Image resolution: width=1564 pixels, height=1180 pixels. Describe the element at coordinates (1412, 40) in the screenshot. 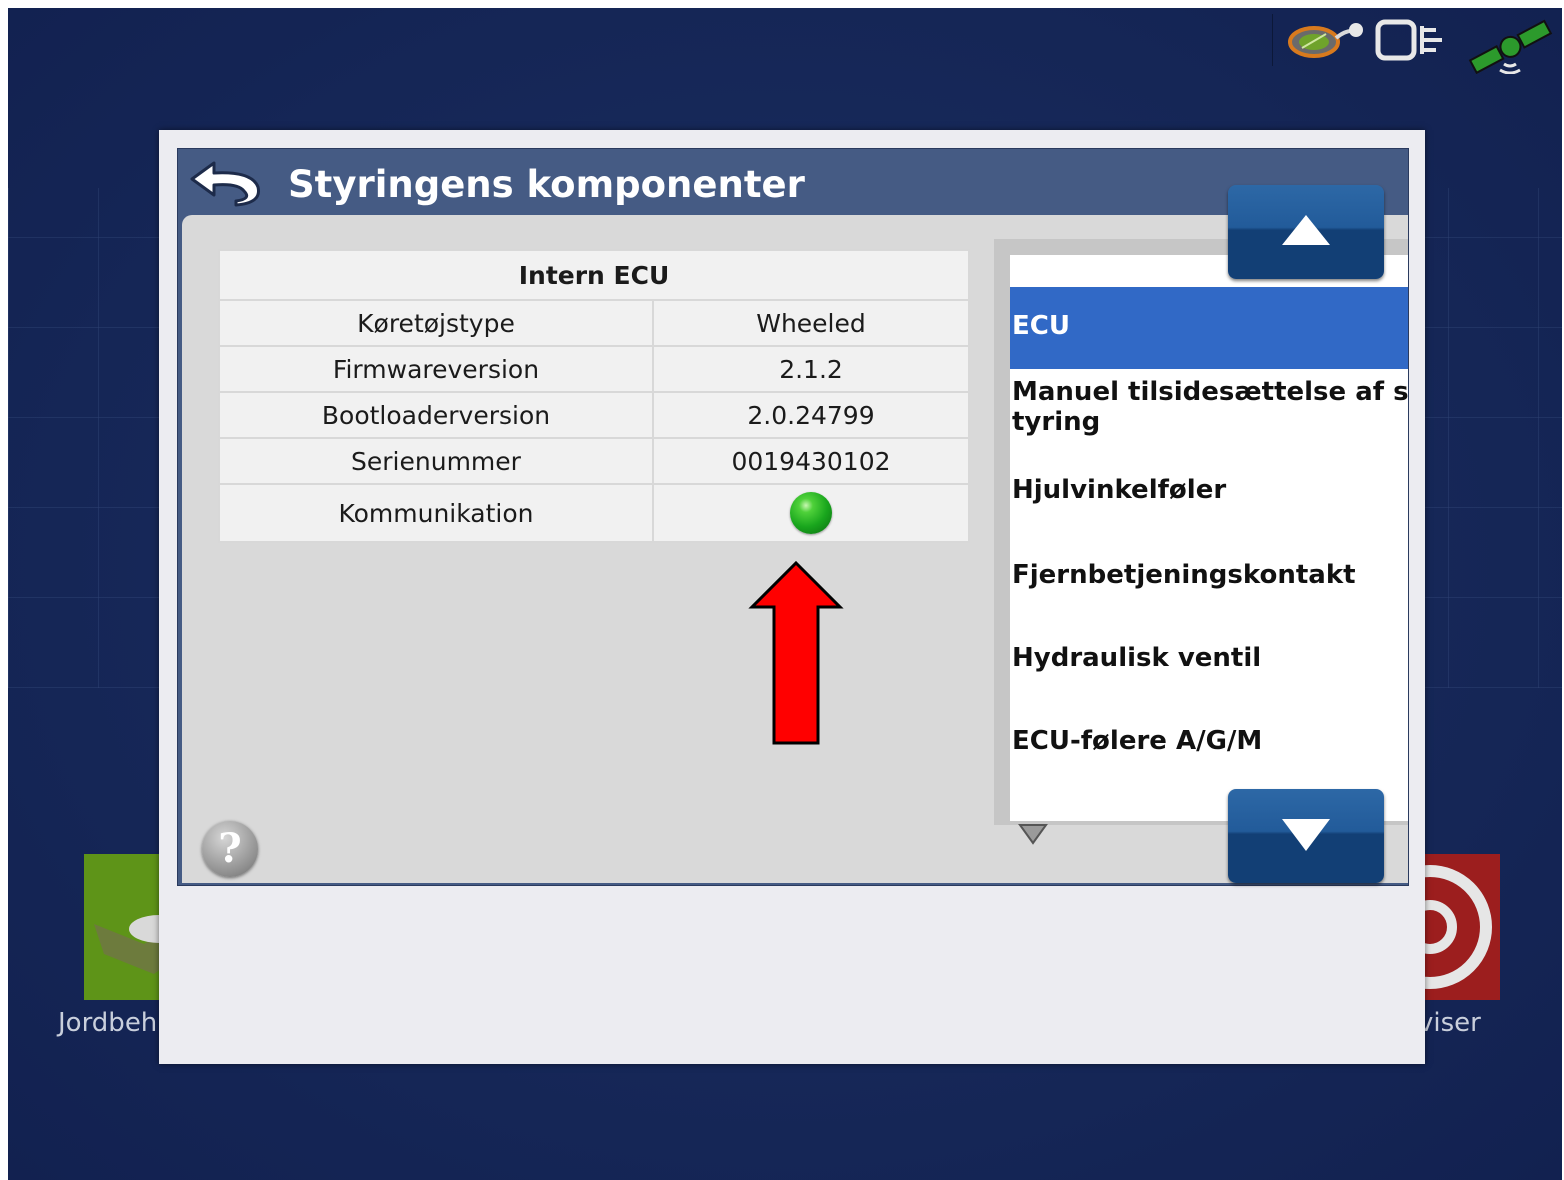

I see `ecu-module-icon` at that location.